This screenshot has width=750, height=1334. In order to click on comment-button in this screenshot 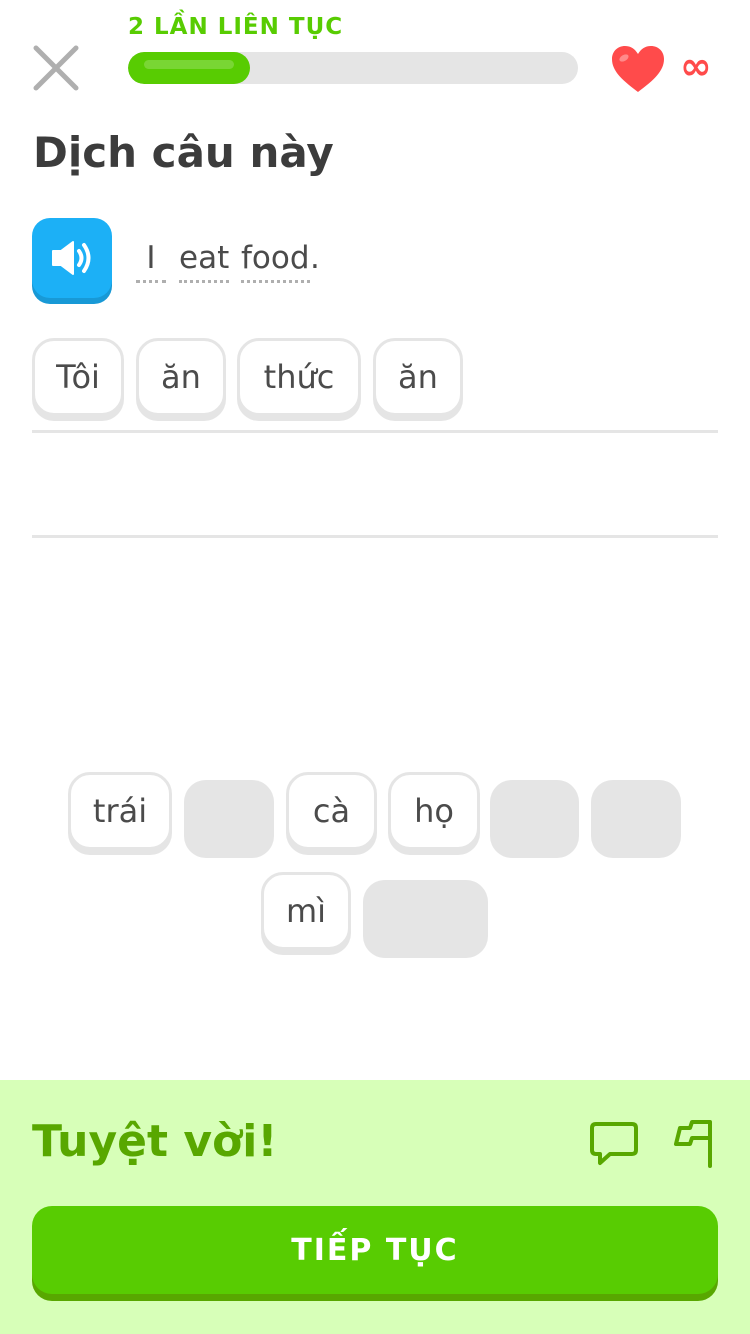, I will do `click(614, 1144)`.